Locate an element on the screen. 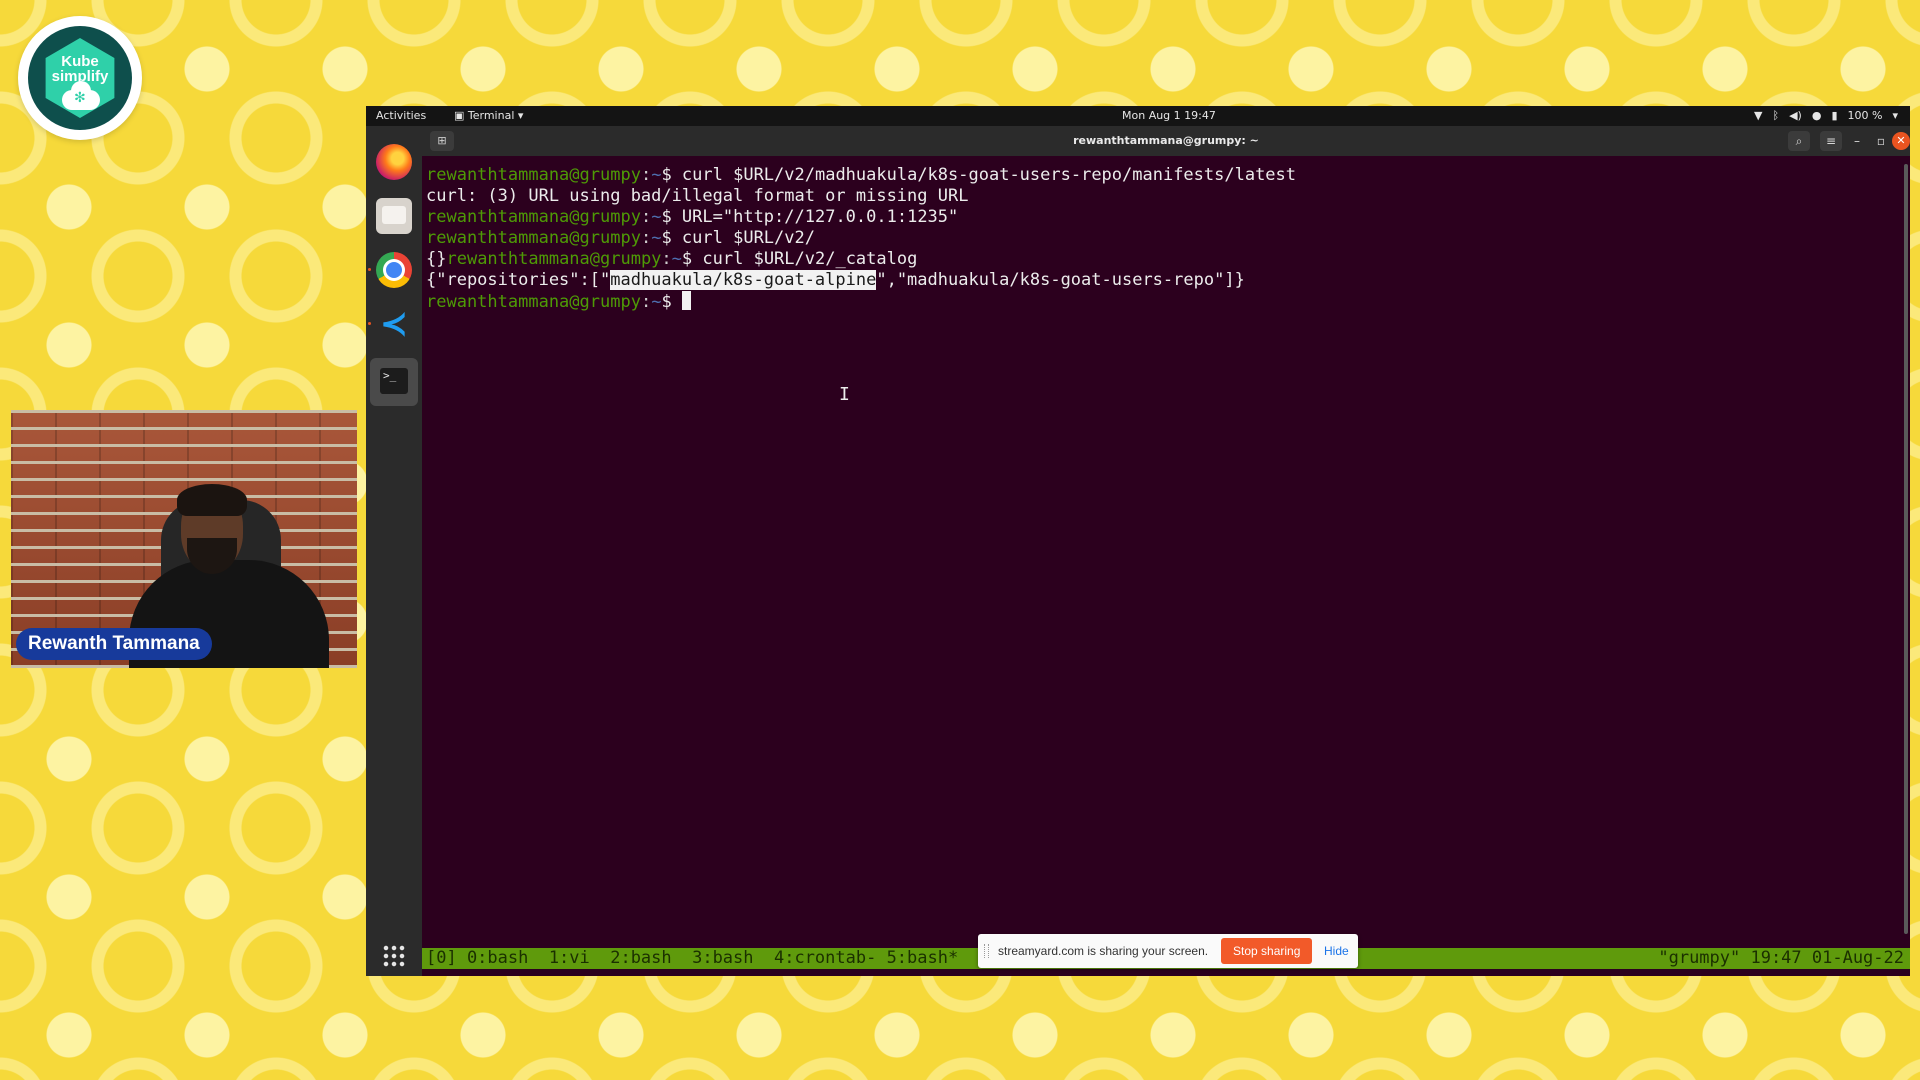 This screenshot has width=1920, height=1080. logo-badge: Kube simplify ✻ is located at coordinates (80, 78).